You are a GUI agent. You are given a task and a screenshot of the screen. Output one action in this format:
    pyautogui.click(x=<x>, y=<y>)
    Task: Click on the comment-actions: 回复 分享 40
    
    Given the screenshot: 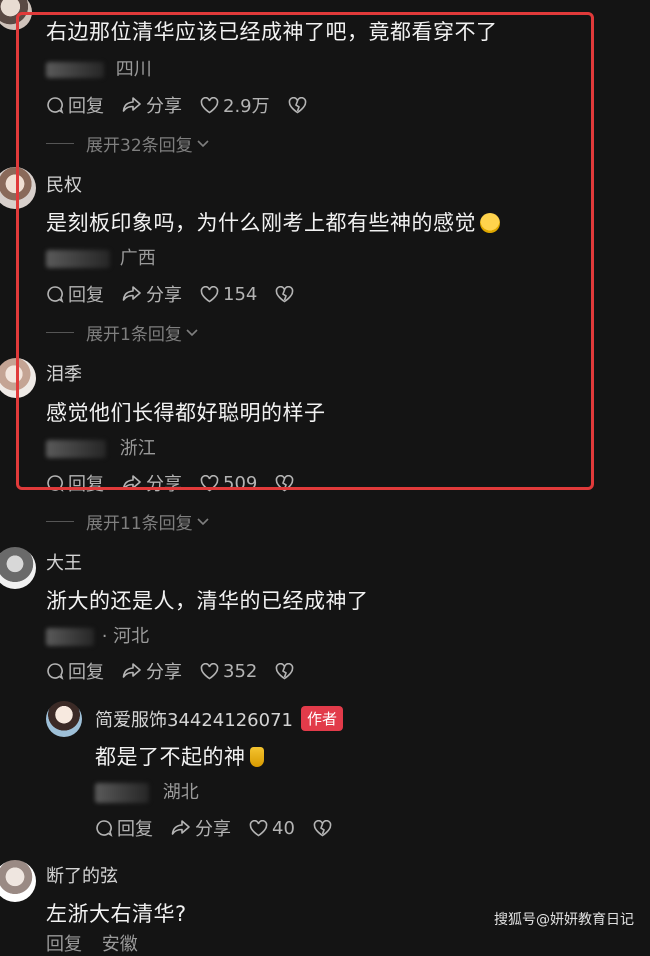 What is the action you would take?
    pyautogui.click(x=224, y=828)
    